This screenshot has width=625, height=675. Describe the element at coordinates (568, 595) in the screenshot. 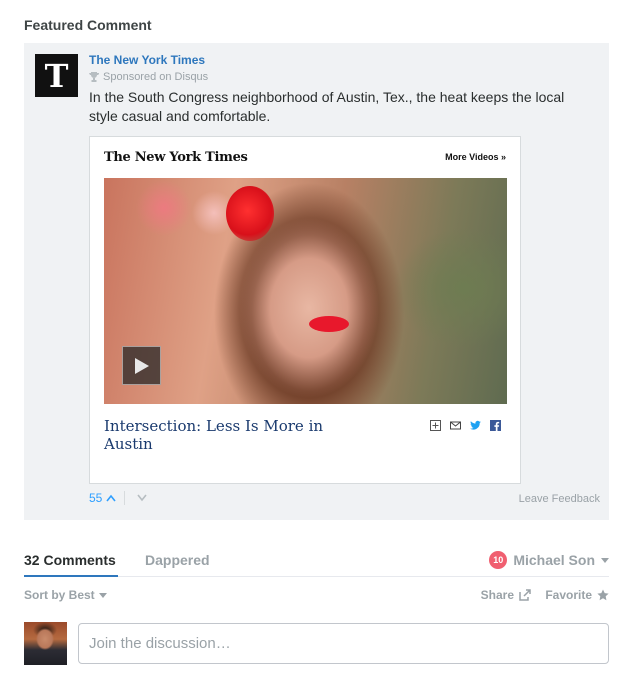

I see `favorite-label: Favorite` at that location.